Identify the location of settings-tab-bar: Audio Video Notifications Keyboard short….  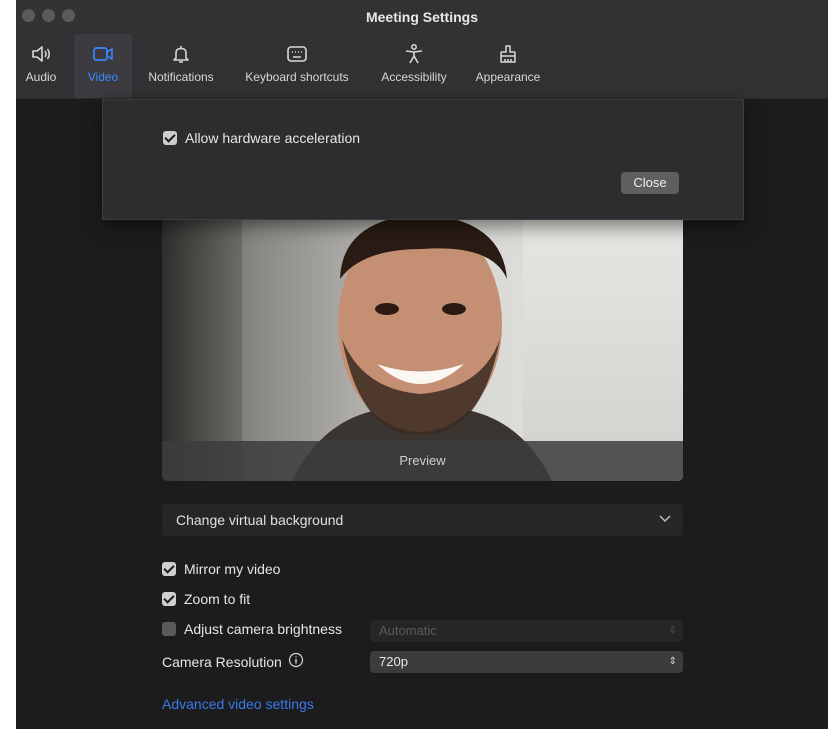
(422, 66).